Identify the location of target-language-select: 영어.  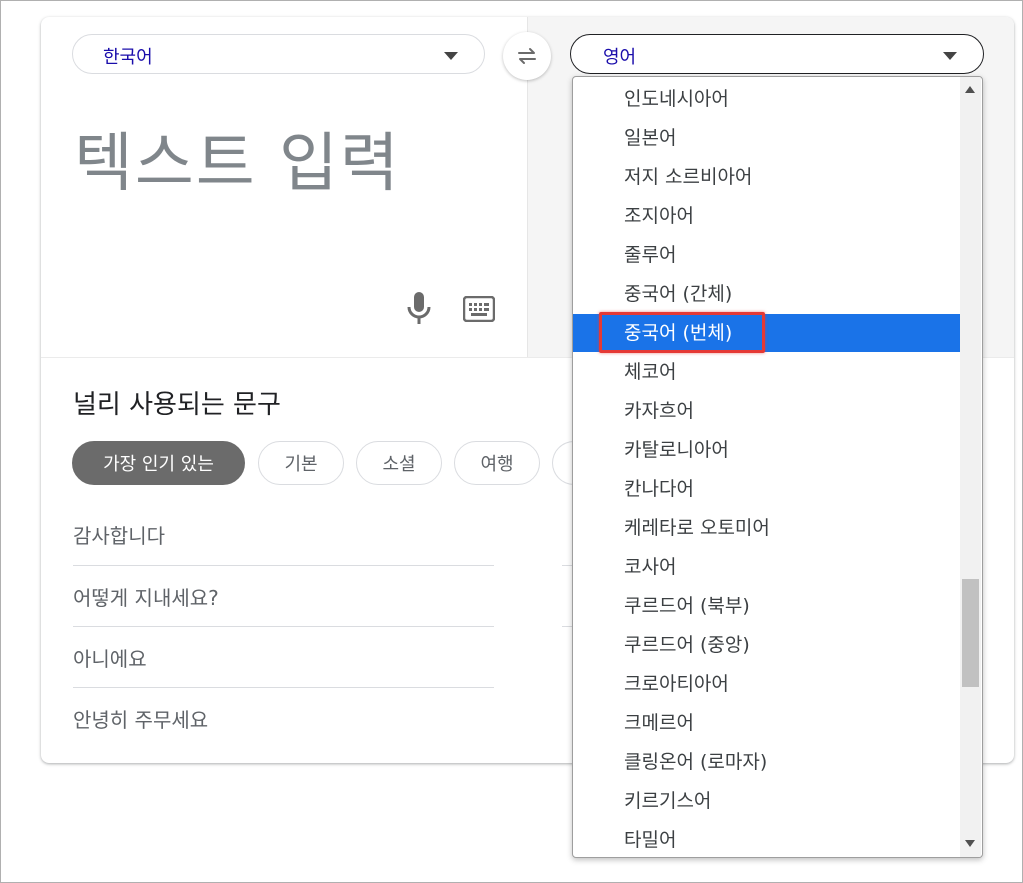
(777, 54).